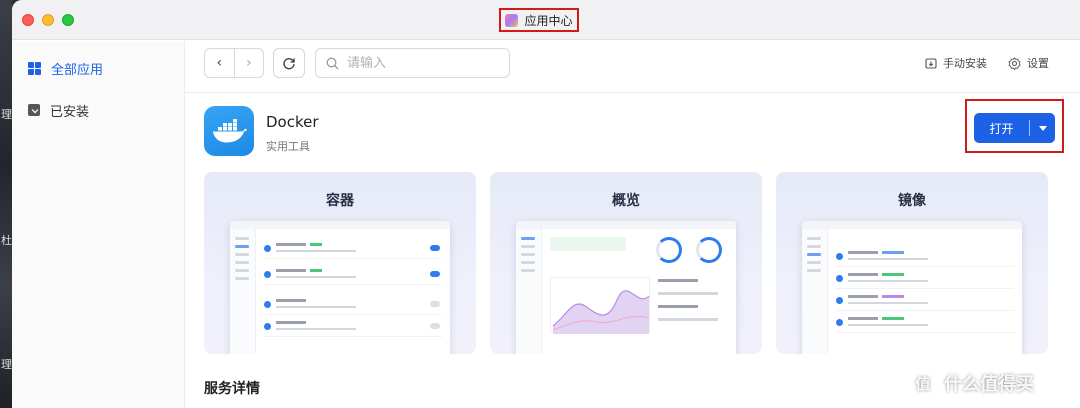  What do you see at coordinates (626, 201) in the screenshot?
I see `preview-title: 概览` at bounding box center [626, 201].